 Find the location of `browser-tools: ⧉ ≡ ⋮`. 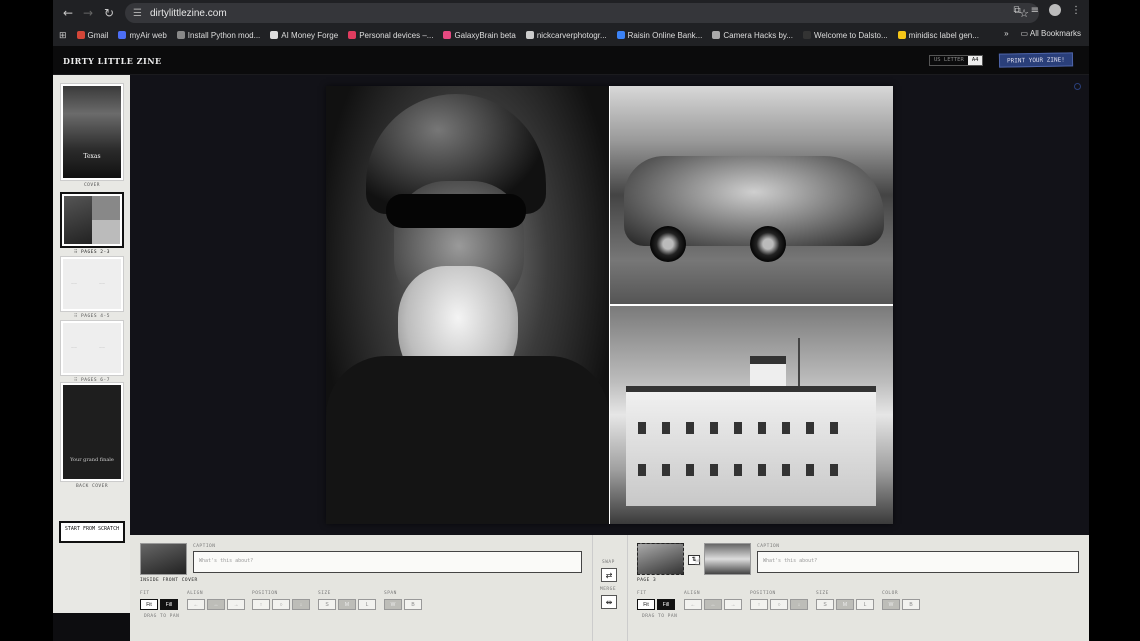

browser-tools: ⧉ ≡ ⋮ is located at coordinates (1047, 10).